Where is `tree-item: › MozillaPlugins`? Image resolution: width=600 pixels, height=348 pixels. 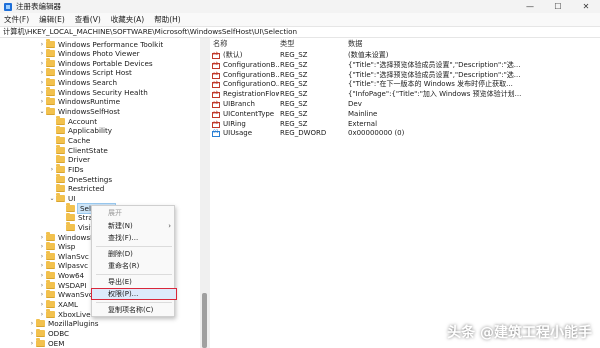
tree-item: › MozillaPlugins is located at coordinates (63, 323).